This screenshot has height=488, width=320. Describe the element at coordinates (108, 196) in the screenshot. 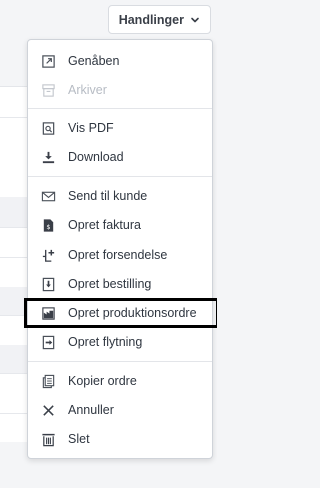

I see `menu-item-label: Send til kunde` at that location.